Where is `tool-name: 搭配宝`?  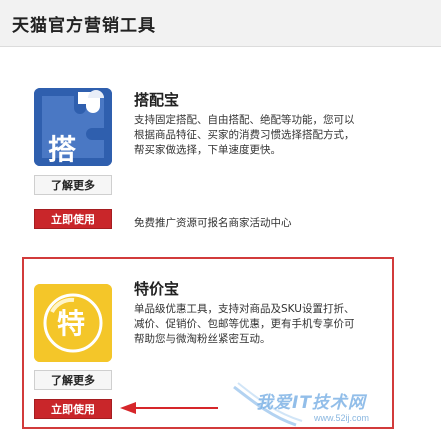
tool-name: 搭配宝 is located at coordinates (157, 100).